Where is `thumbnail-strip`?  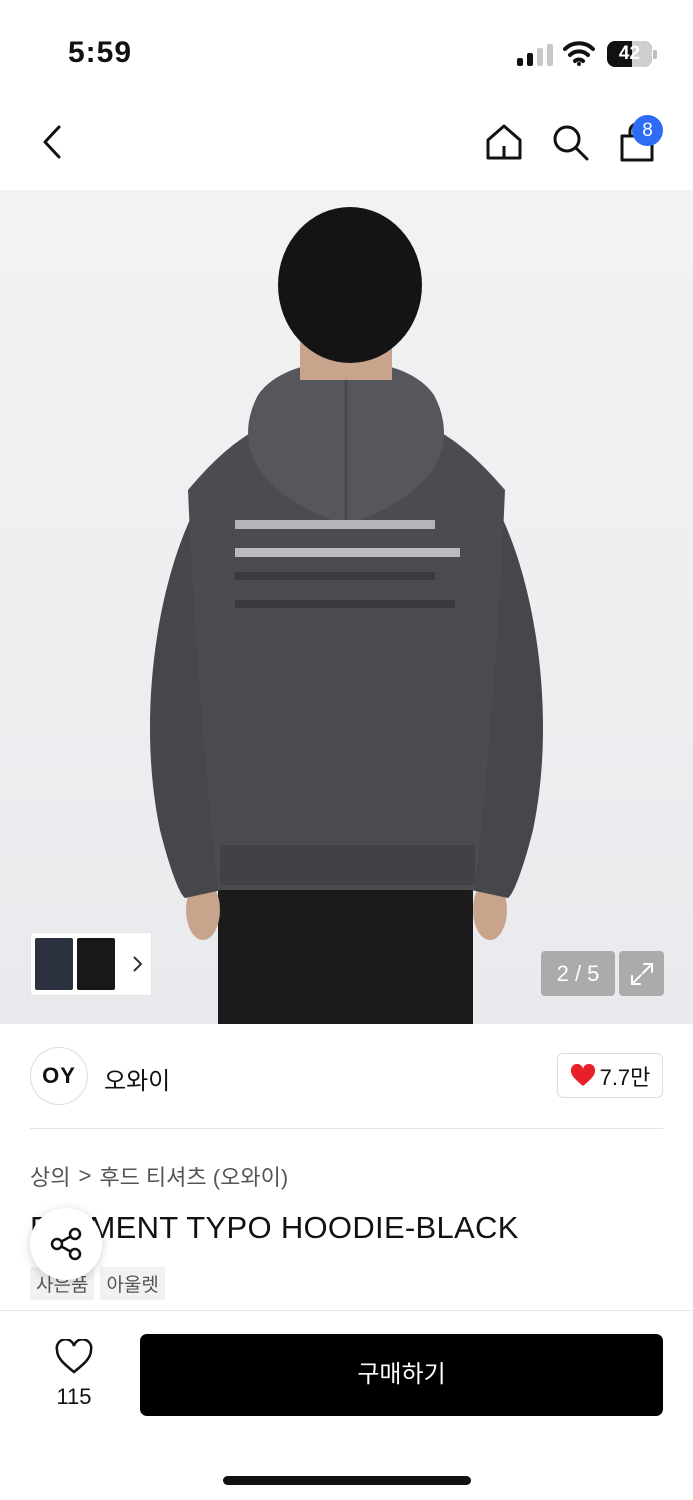
thumbnail-strip is located at coordinates (91, 964).